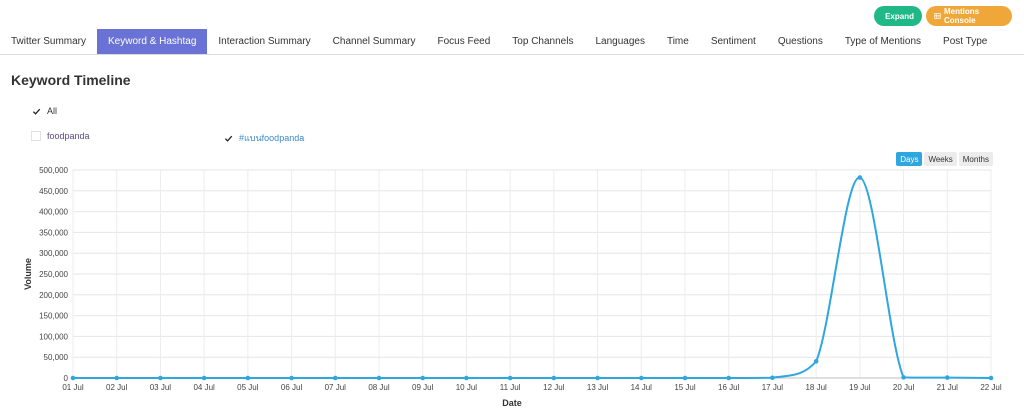  I want to click on y-axis-title: Volume, so click(28, 274).